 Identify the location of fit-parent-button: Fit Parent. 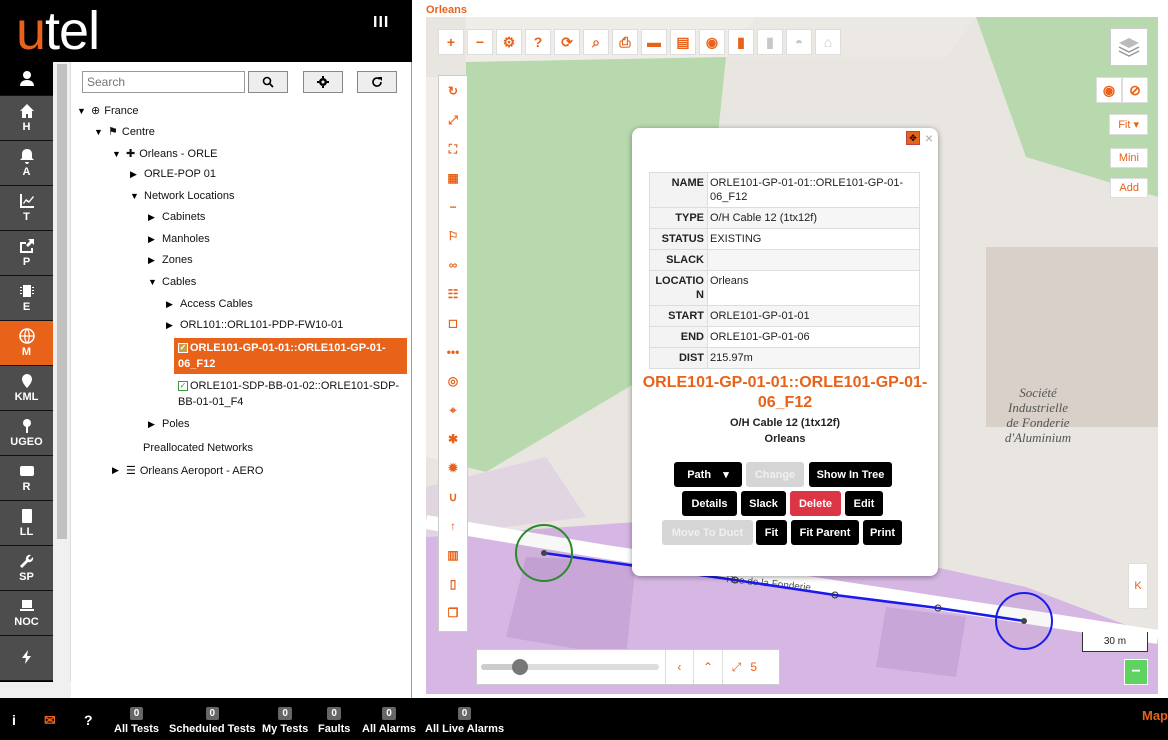
(825, 532).